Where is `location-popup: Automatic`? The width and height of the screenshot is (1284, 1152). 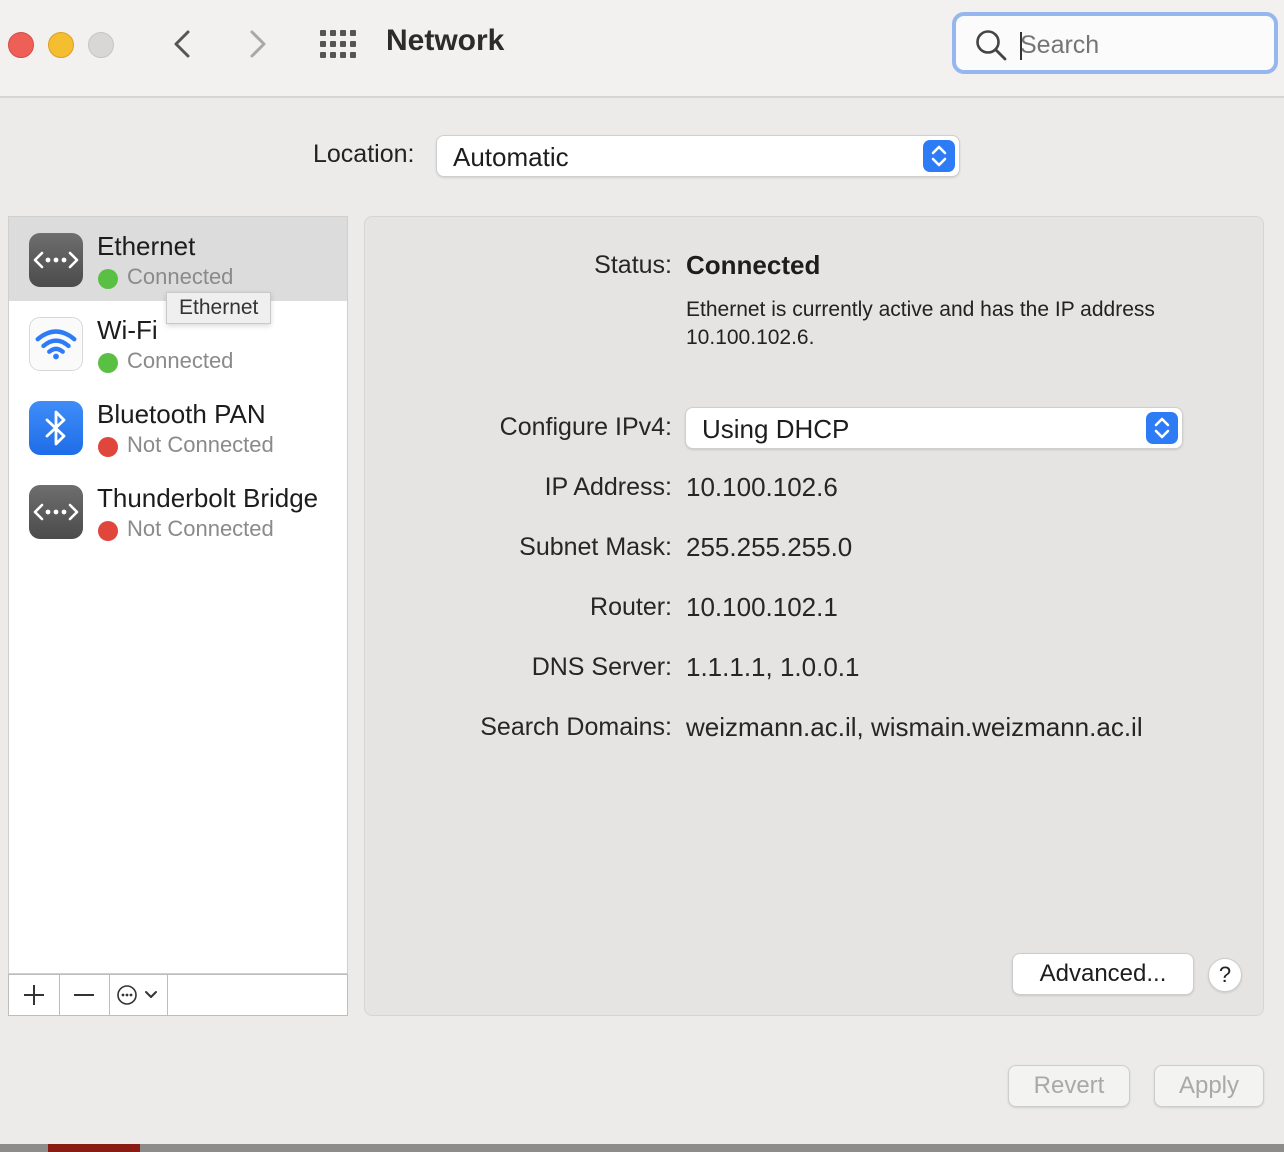
location-popup: Automatic is located at coordinates (698, 156).